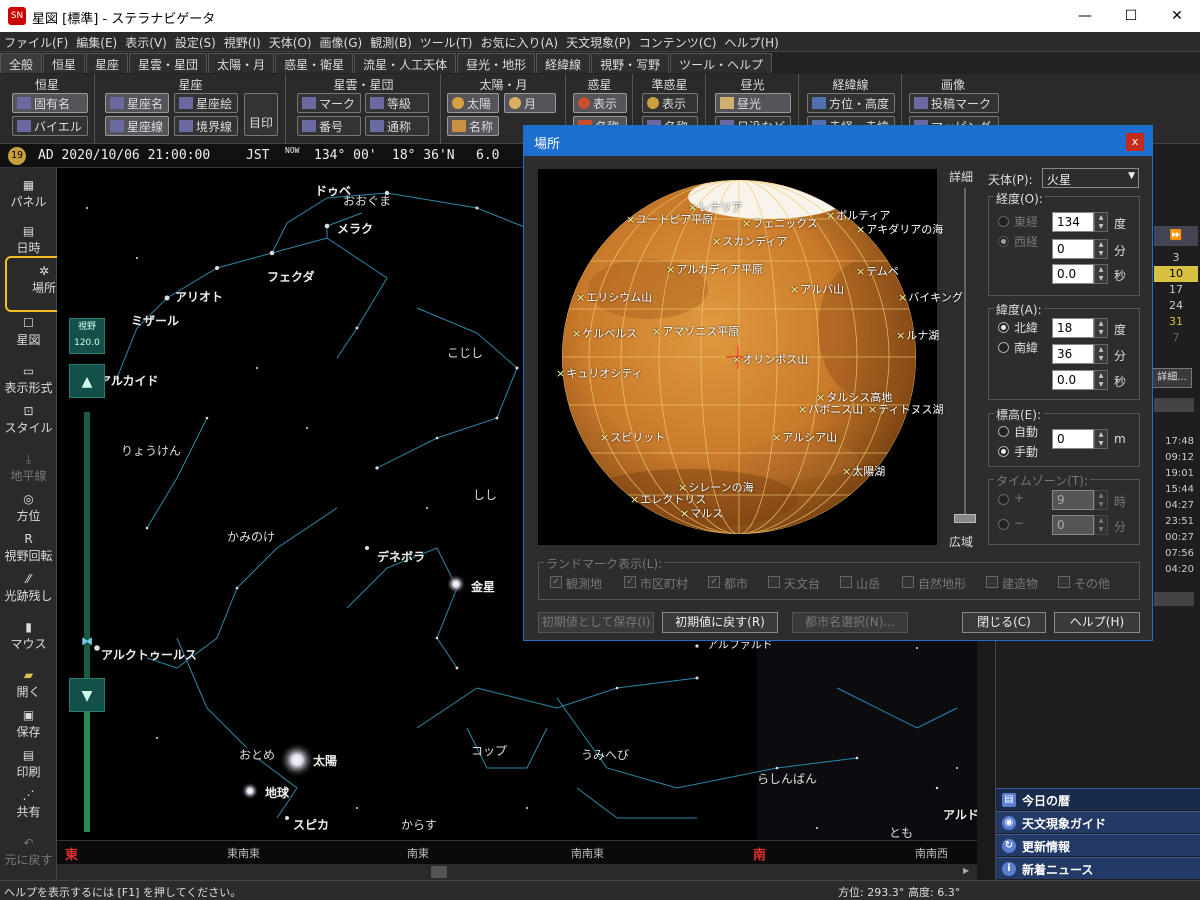 The width and height of the screenshot is (1200, 900). What do you see at coordinates (28, 508) in the screenshot?
I see `direction-button: ◎ 方位` at bounding box center [28, 508].